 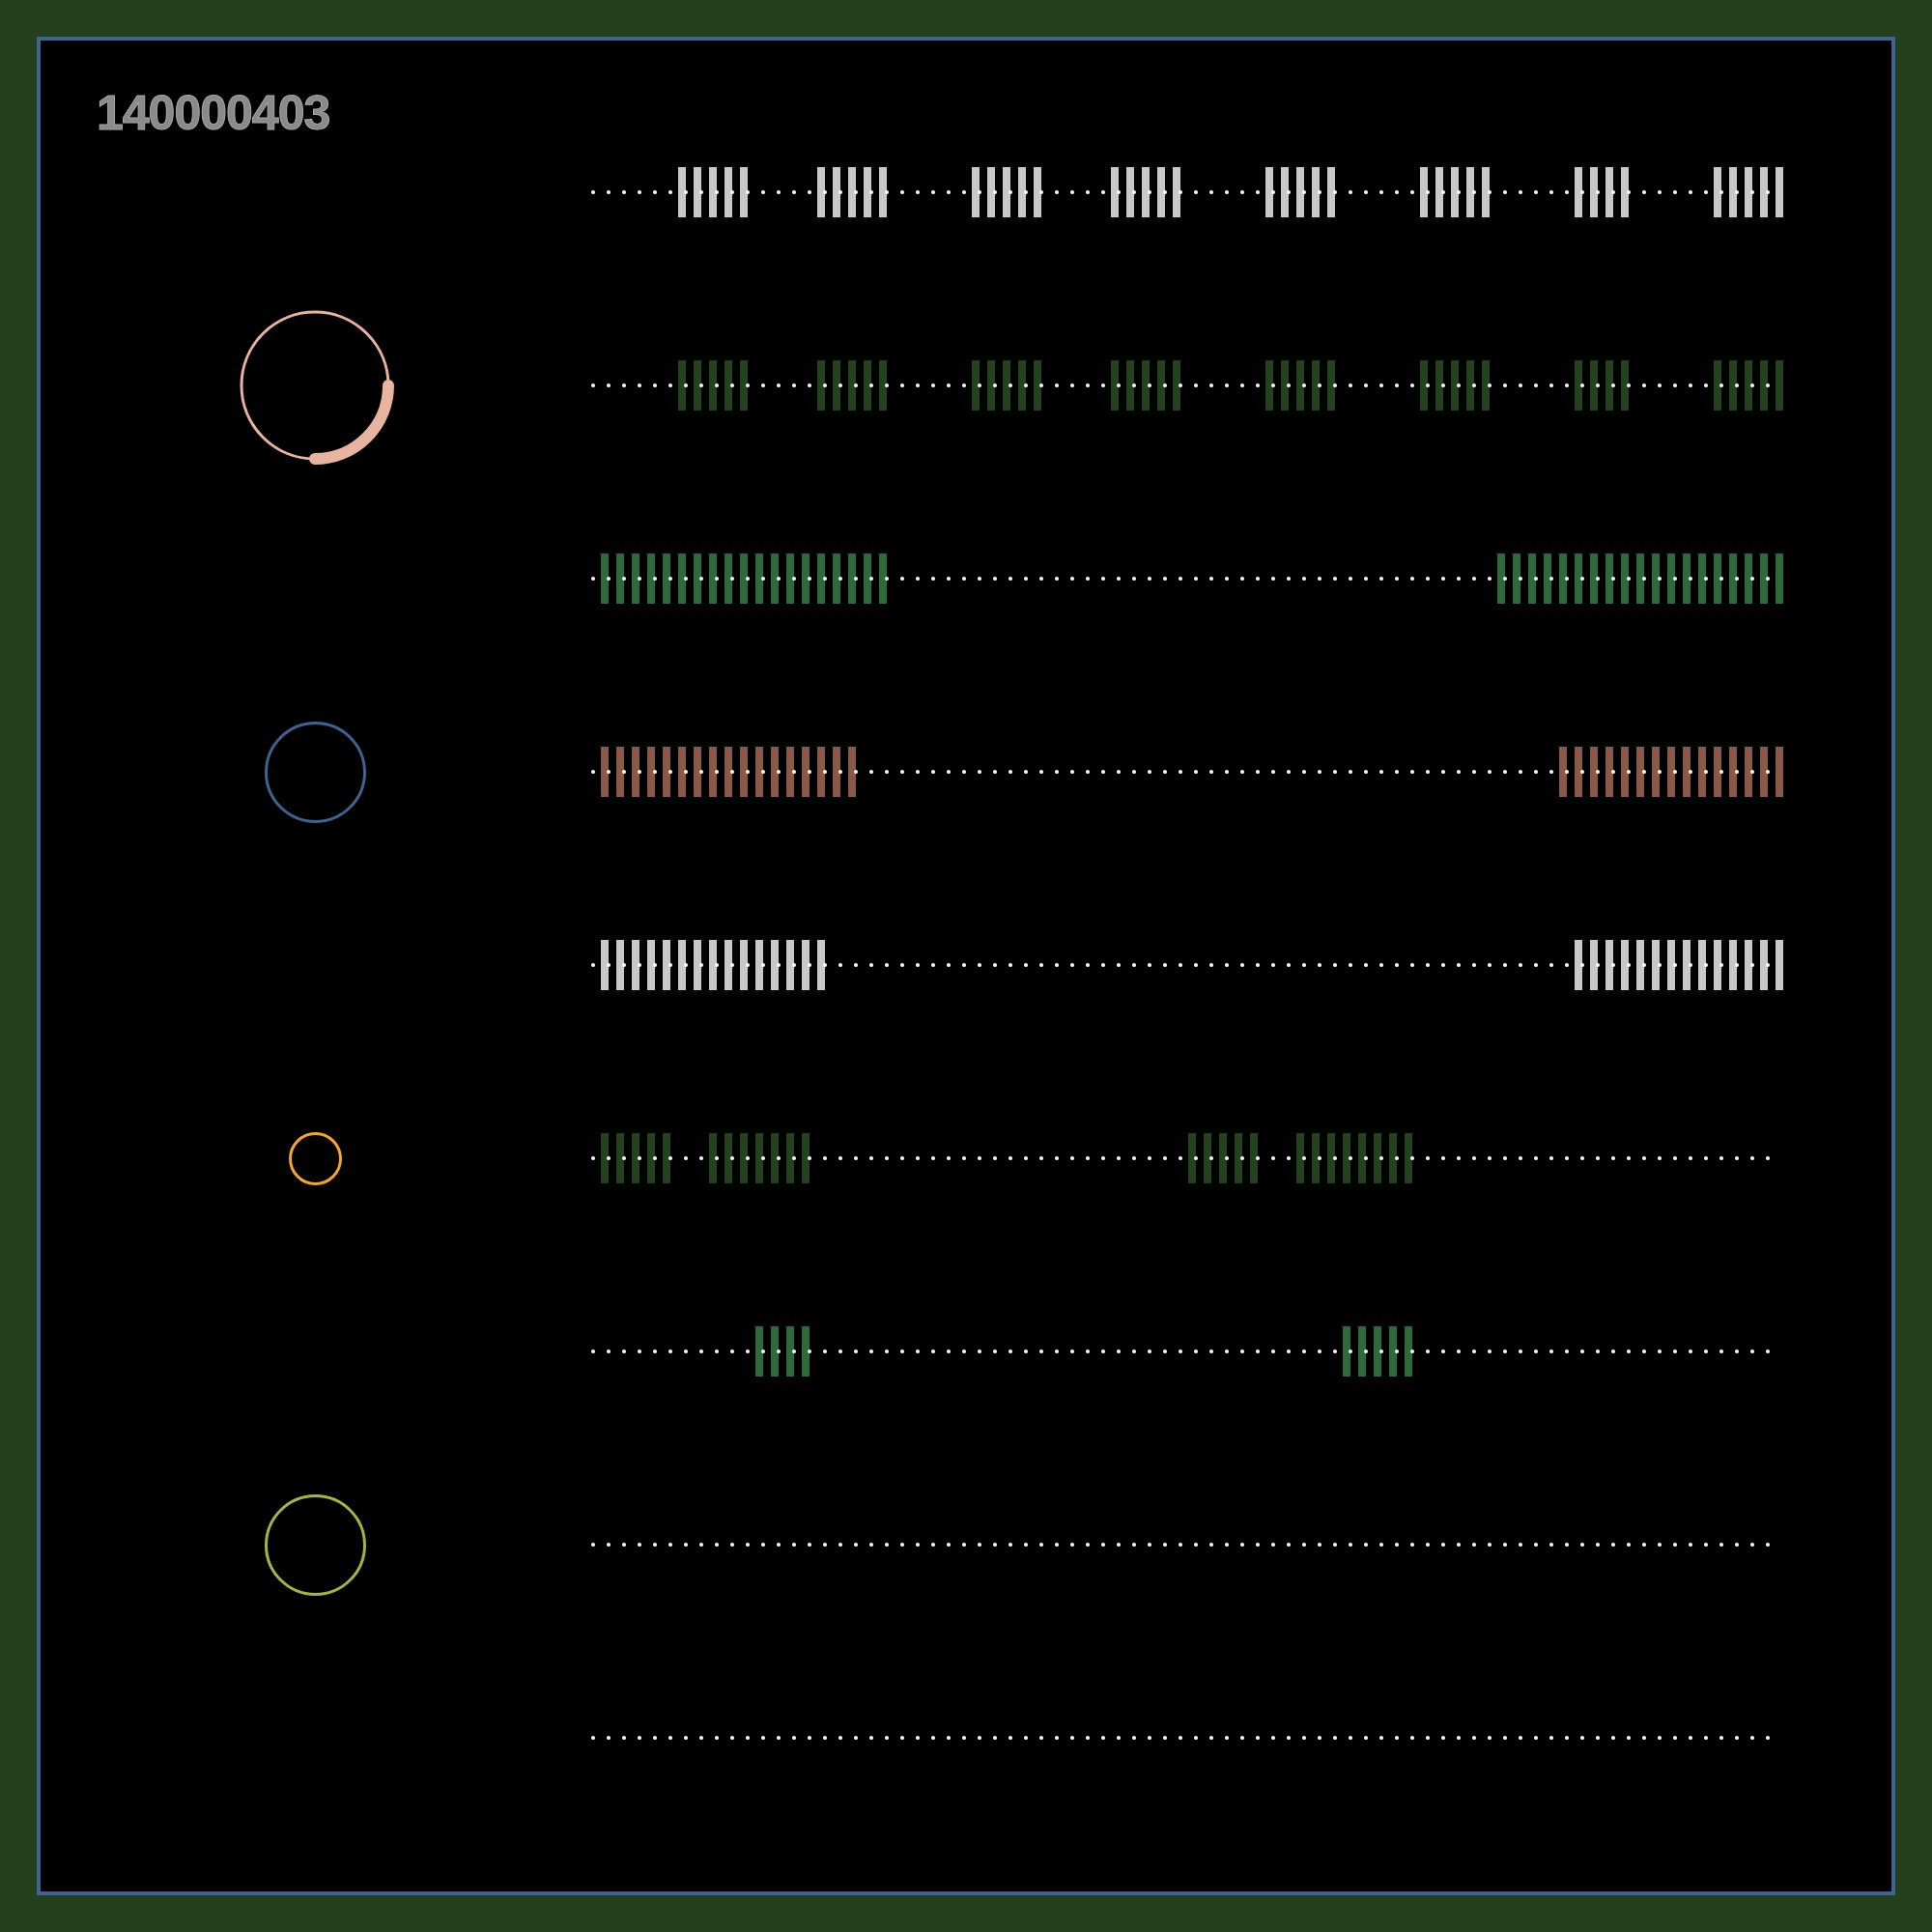 What do you see at coordinates (213, 113) in the screenshot?
I see `title-number: 140000403` at bounding box center [213, 113].